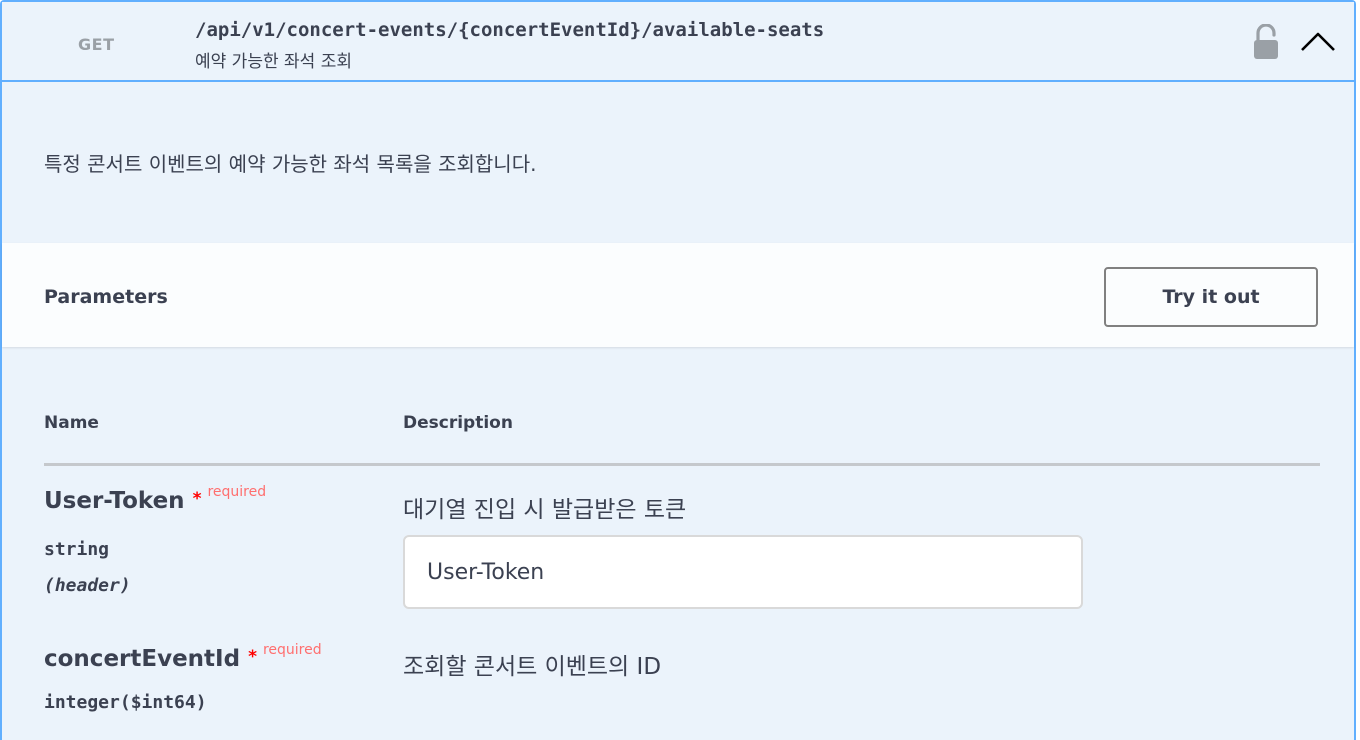 Image resolution: width=1360 pixels, height=740 pixels. Describe the element at coordinates (77, 549) in the screenshot. I see `param-type: string` at that location.